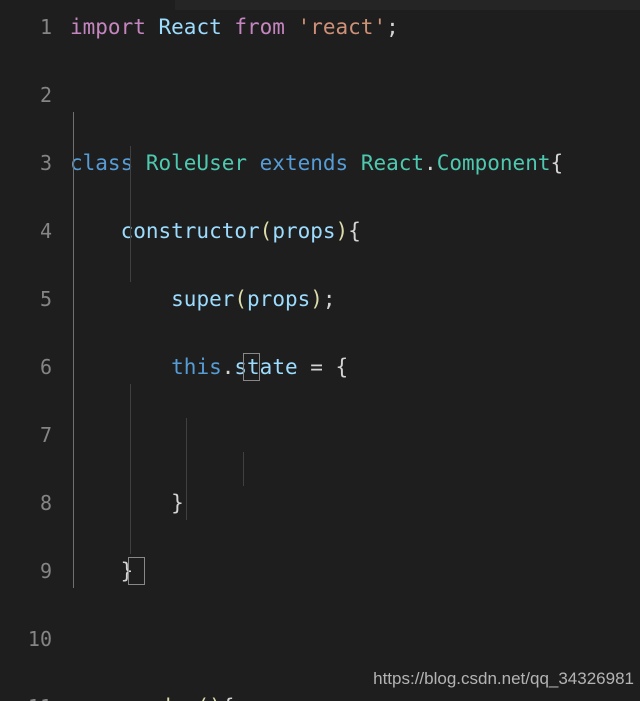 This screenshot has height=701, width=640. What do you see at coordinates (26, 95) in the screenshot?
I see `line-number: 2` at bounding box center [26, 95].